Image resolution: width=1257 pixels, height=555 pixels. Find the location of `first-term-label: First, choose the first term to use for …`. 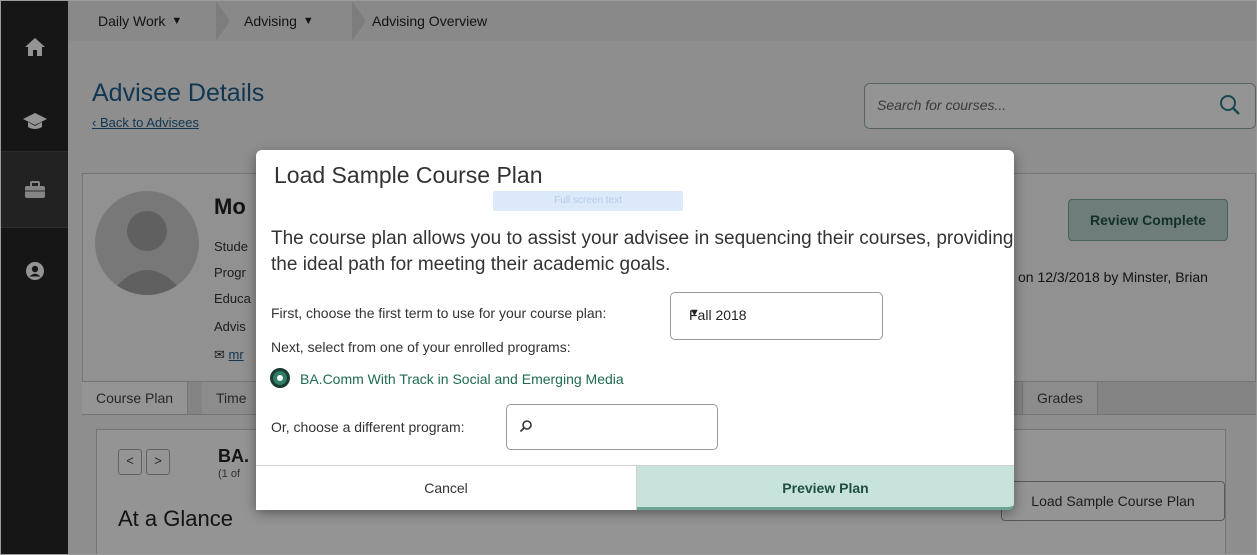

first-term-label: First, choose the first term to use for … is located at coordinates (439, 313).